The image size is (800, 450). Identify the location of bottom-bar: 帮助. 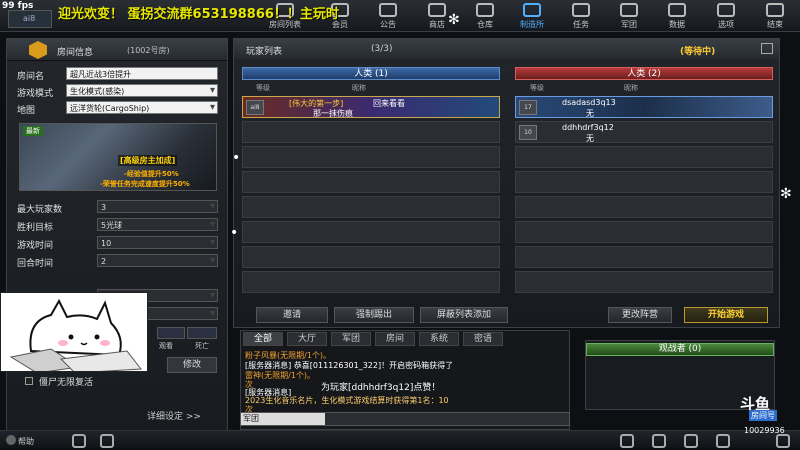
(400, 440).